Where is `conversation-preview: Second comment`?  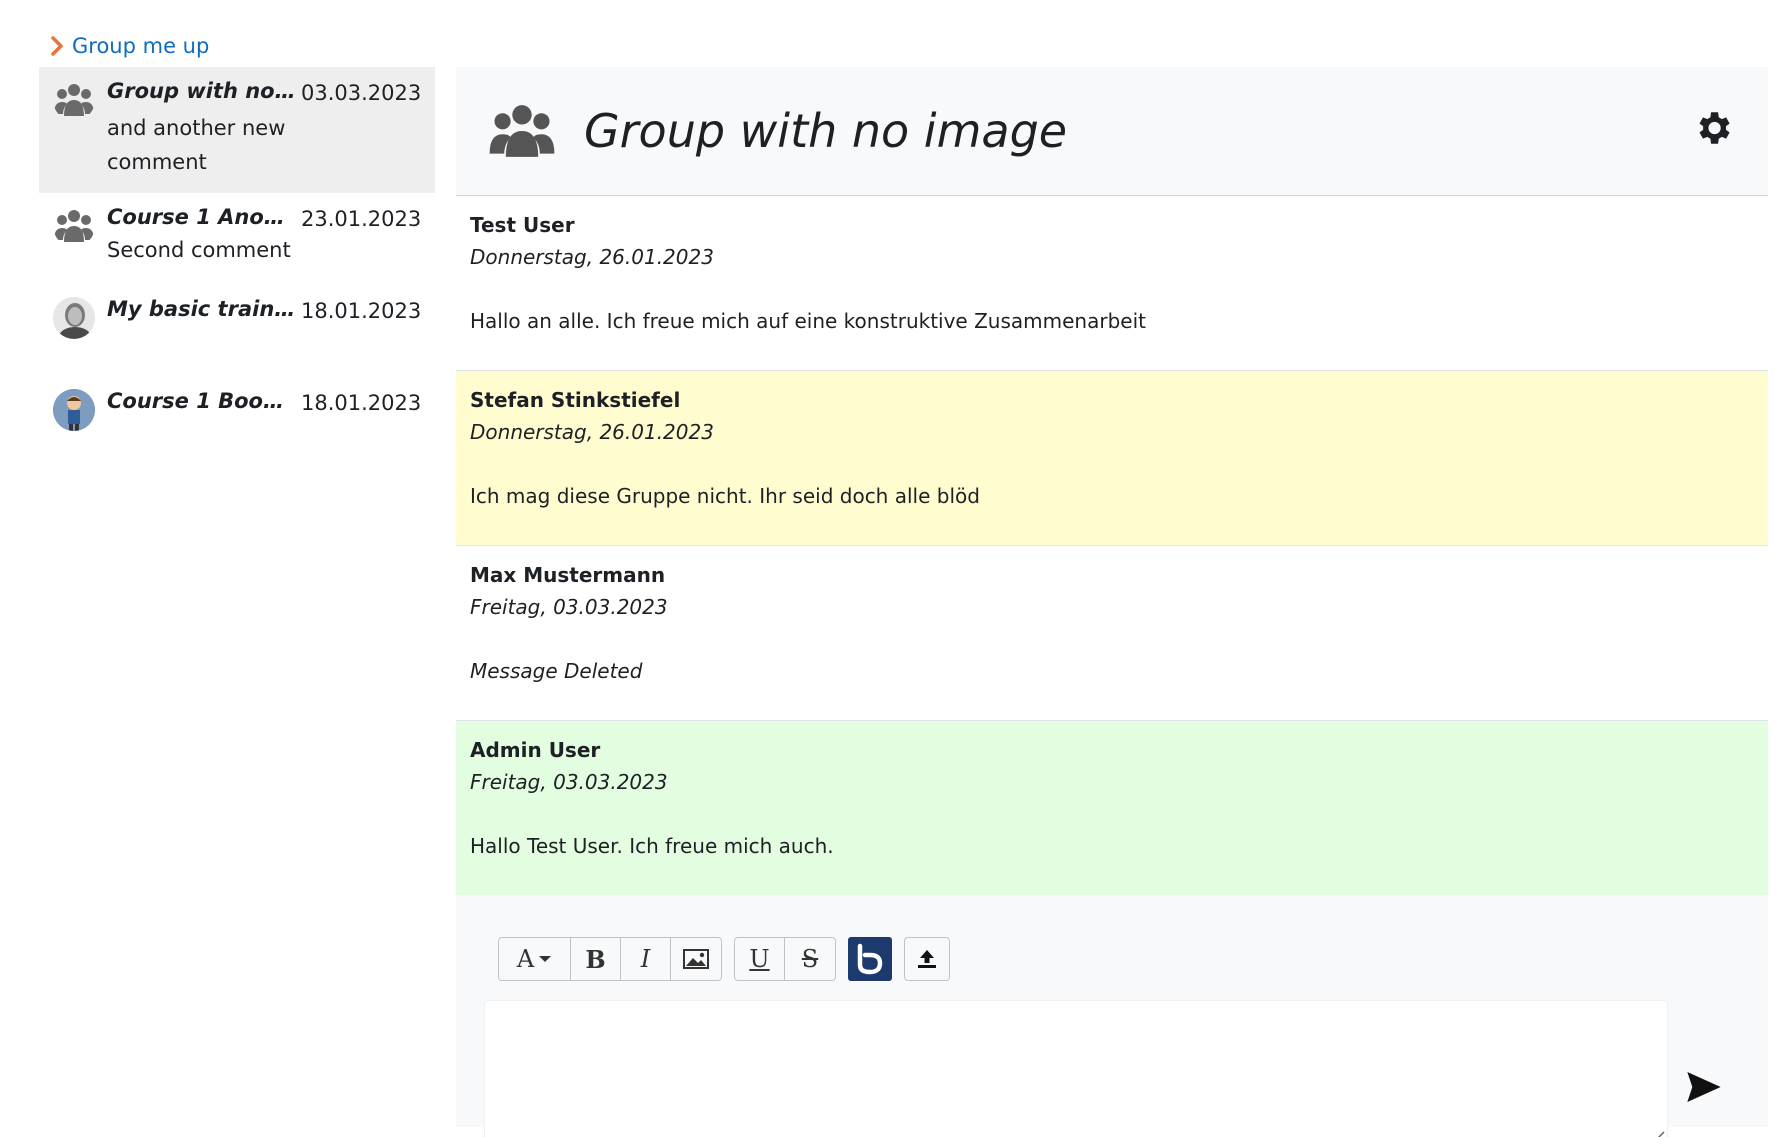 conversation-preview: Second comment is located at coordinates (199, 250).